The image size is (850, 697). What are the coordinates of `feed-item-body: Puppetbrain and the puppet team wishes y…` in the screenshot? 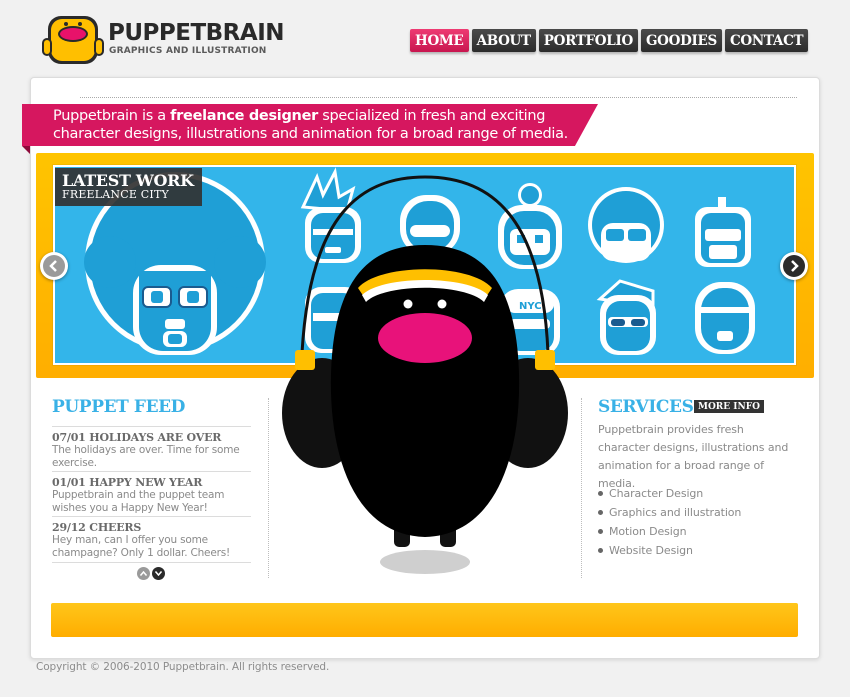 It's located at (138, 501).